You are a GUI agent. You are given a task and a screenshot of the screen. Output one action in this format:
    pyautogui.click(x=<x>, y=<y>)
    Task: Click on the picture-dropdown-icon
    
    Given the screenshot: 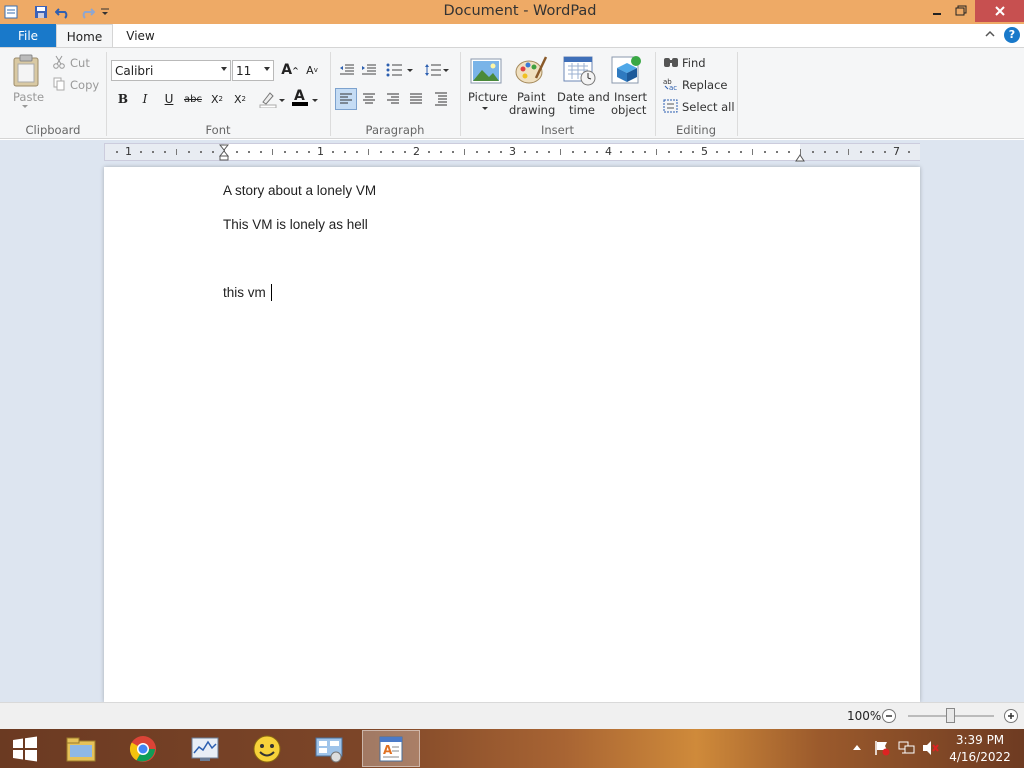 What is the action you would take?
    pyautogui.click(x=485, y=108)
    